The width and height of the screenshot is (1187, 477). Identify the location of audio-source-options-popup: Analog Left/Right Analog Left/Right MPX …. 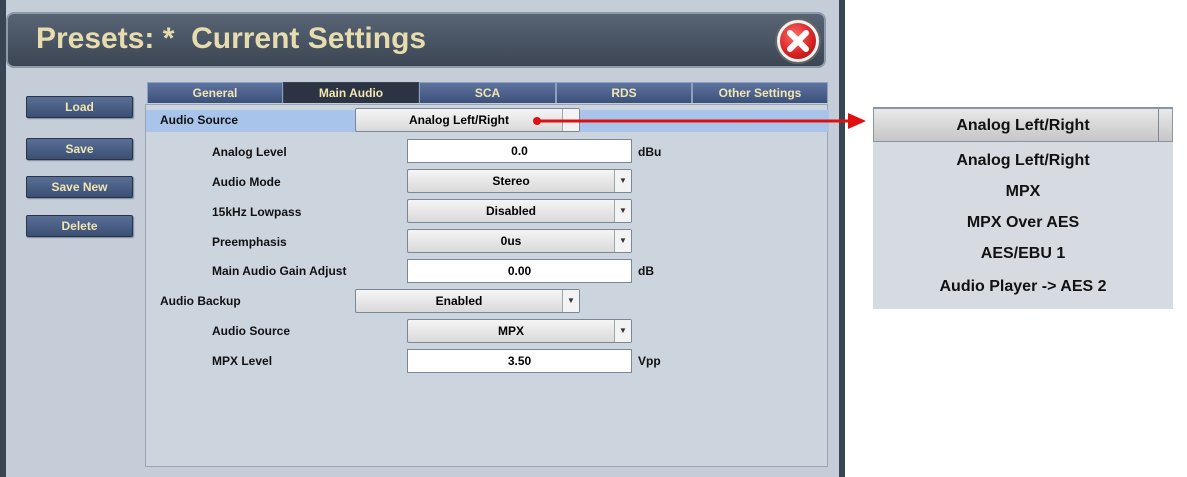
(1023, 208).